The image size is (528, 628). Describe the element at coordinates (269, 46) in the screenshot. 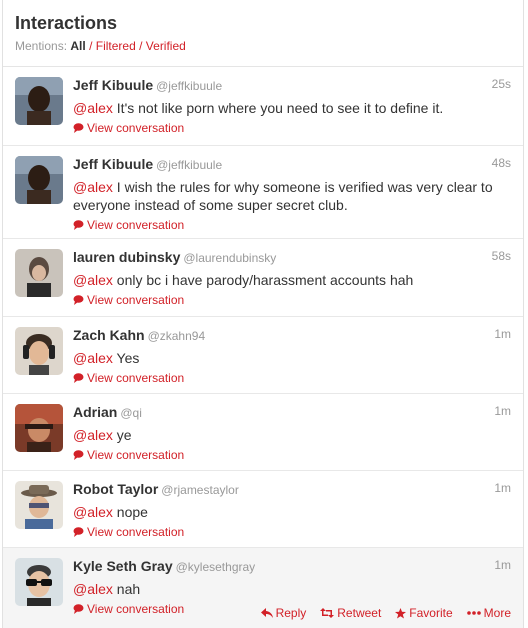

I see `mentions-filter-bar: Mentions: All / Filtered / Verified` at that location.